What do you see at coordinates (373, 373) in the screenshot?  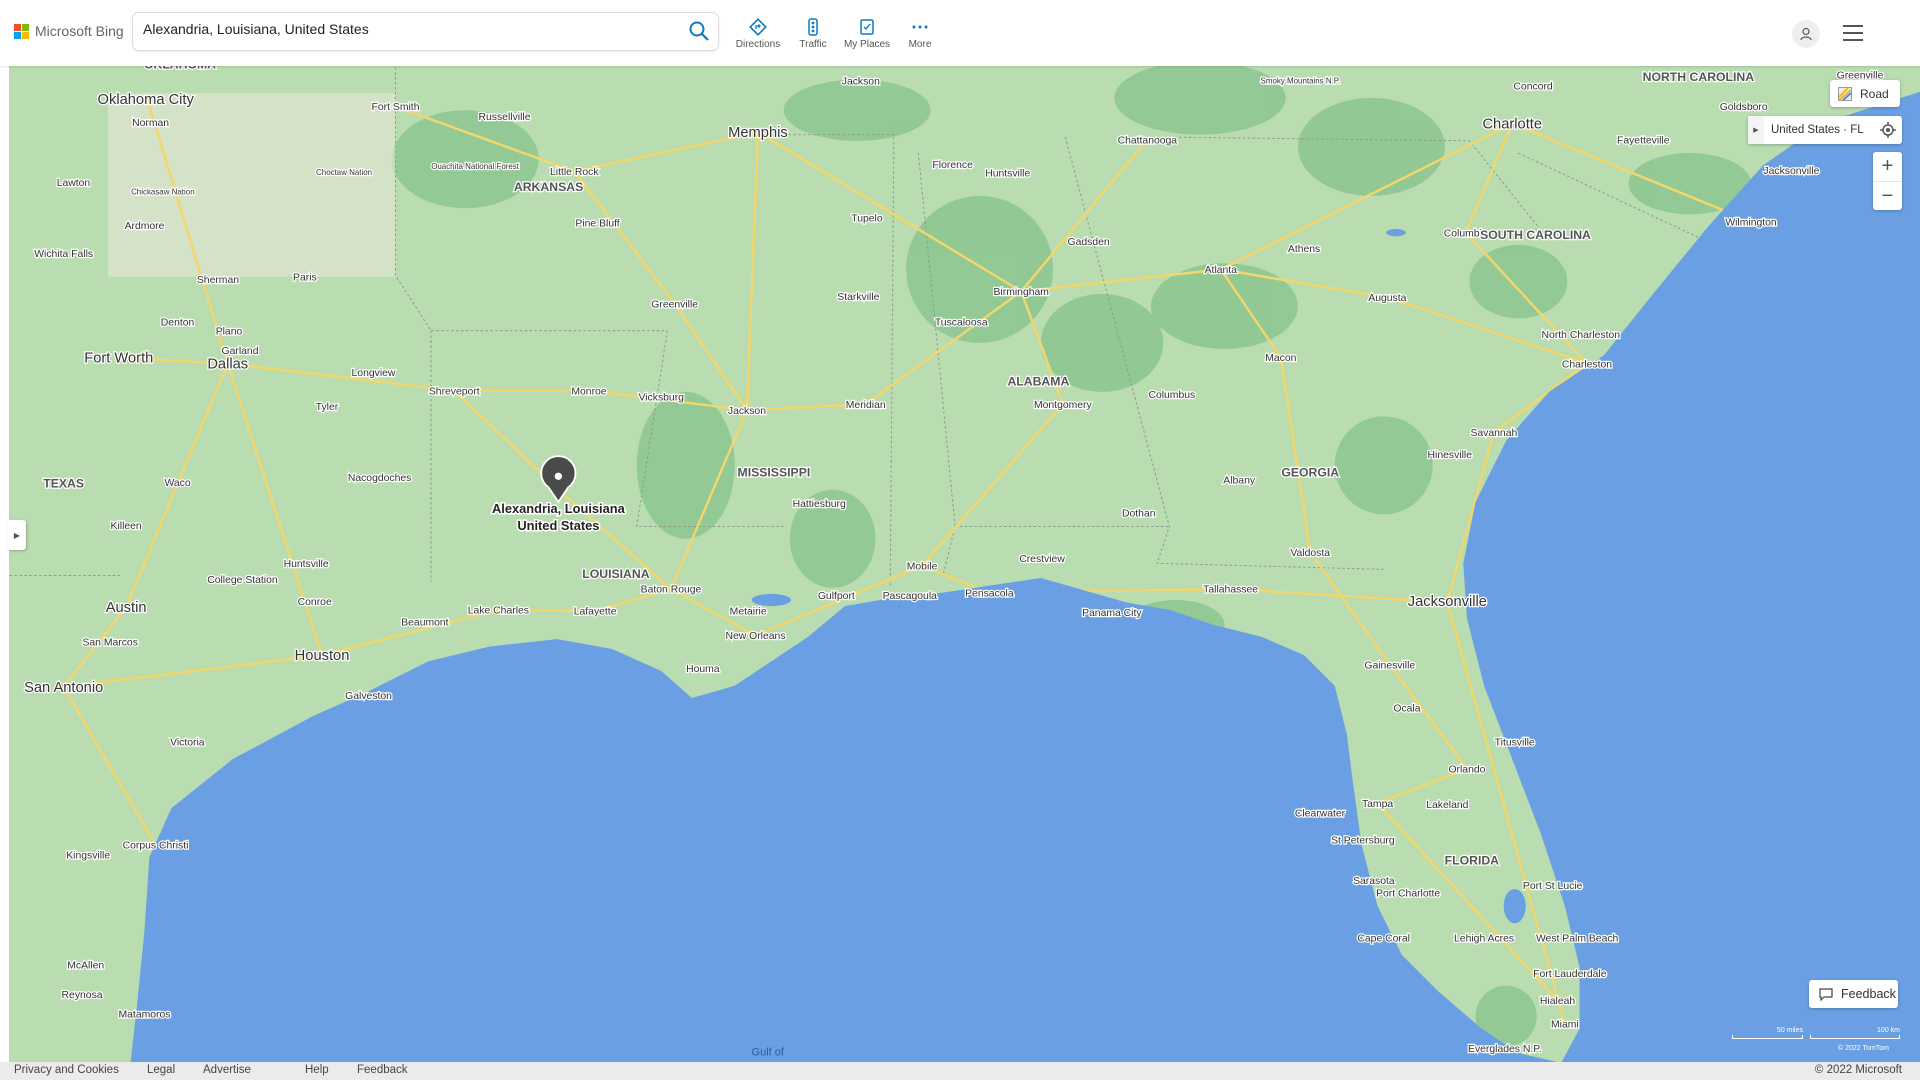 I see `map-label-longview: Longview` at bounding box center [373, 373].